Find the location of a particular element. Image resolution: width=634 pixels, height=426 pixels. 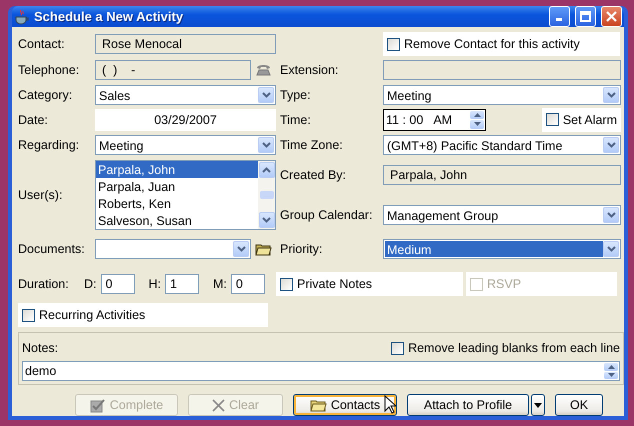

scrollbar is located at coordinates (266, 195).